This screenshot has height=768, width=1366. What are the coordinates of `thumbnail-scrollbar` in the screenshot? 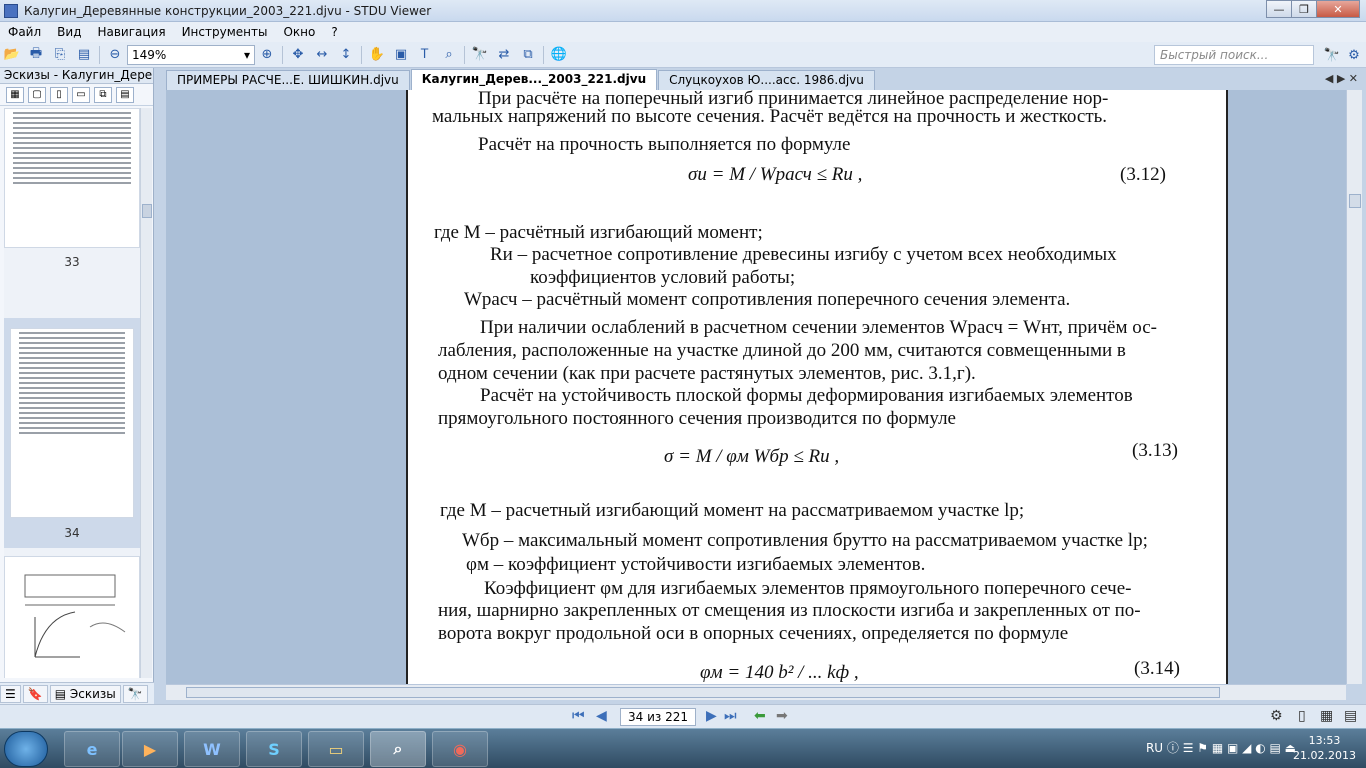 It's located at (146, 393).